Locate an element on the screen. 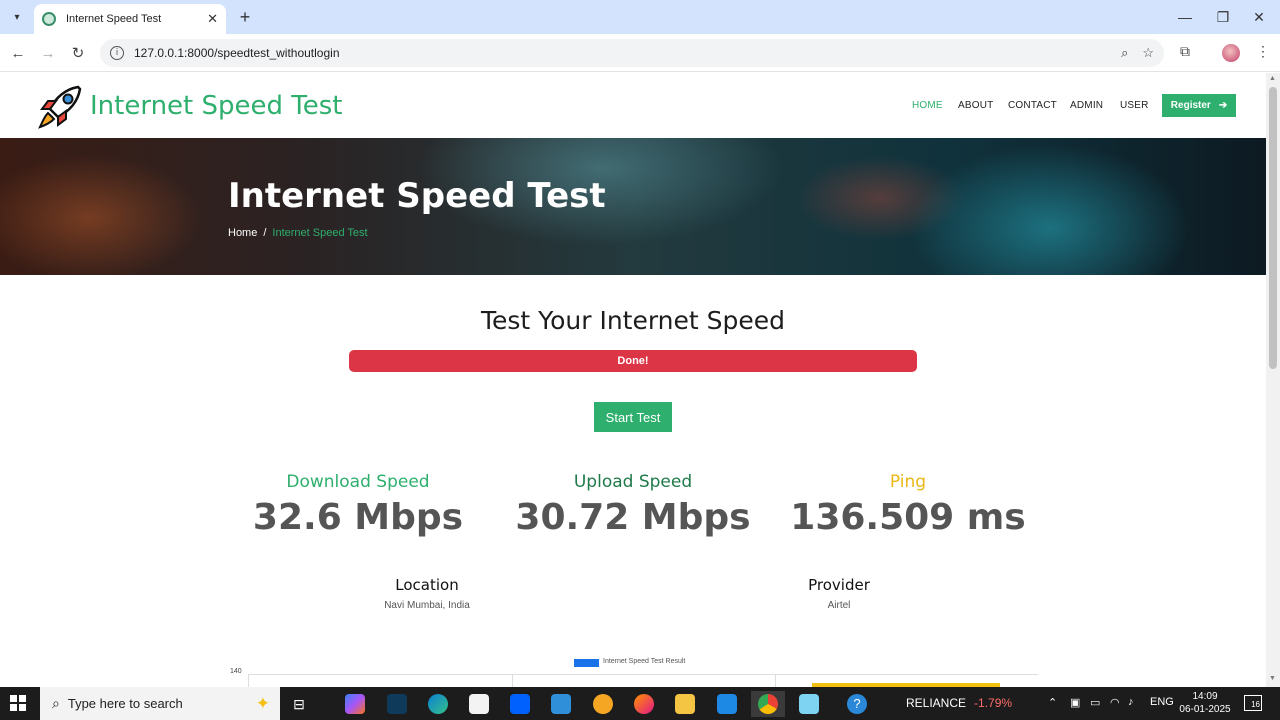 The image size is (1280, 720). language-indicator: ENG is located at coordinates (1162, 702).